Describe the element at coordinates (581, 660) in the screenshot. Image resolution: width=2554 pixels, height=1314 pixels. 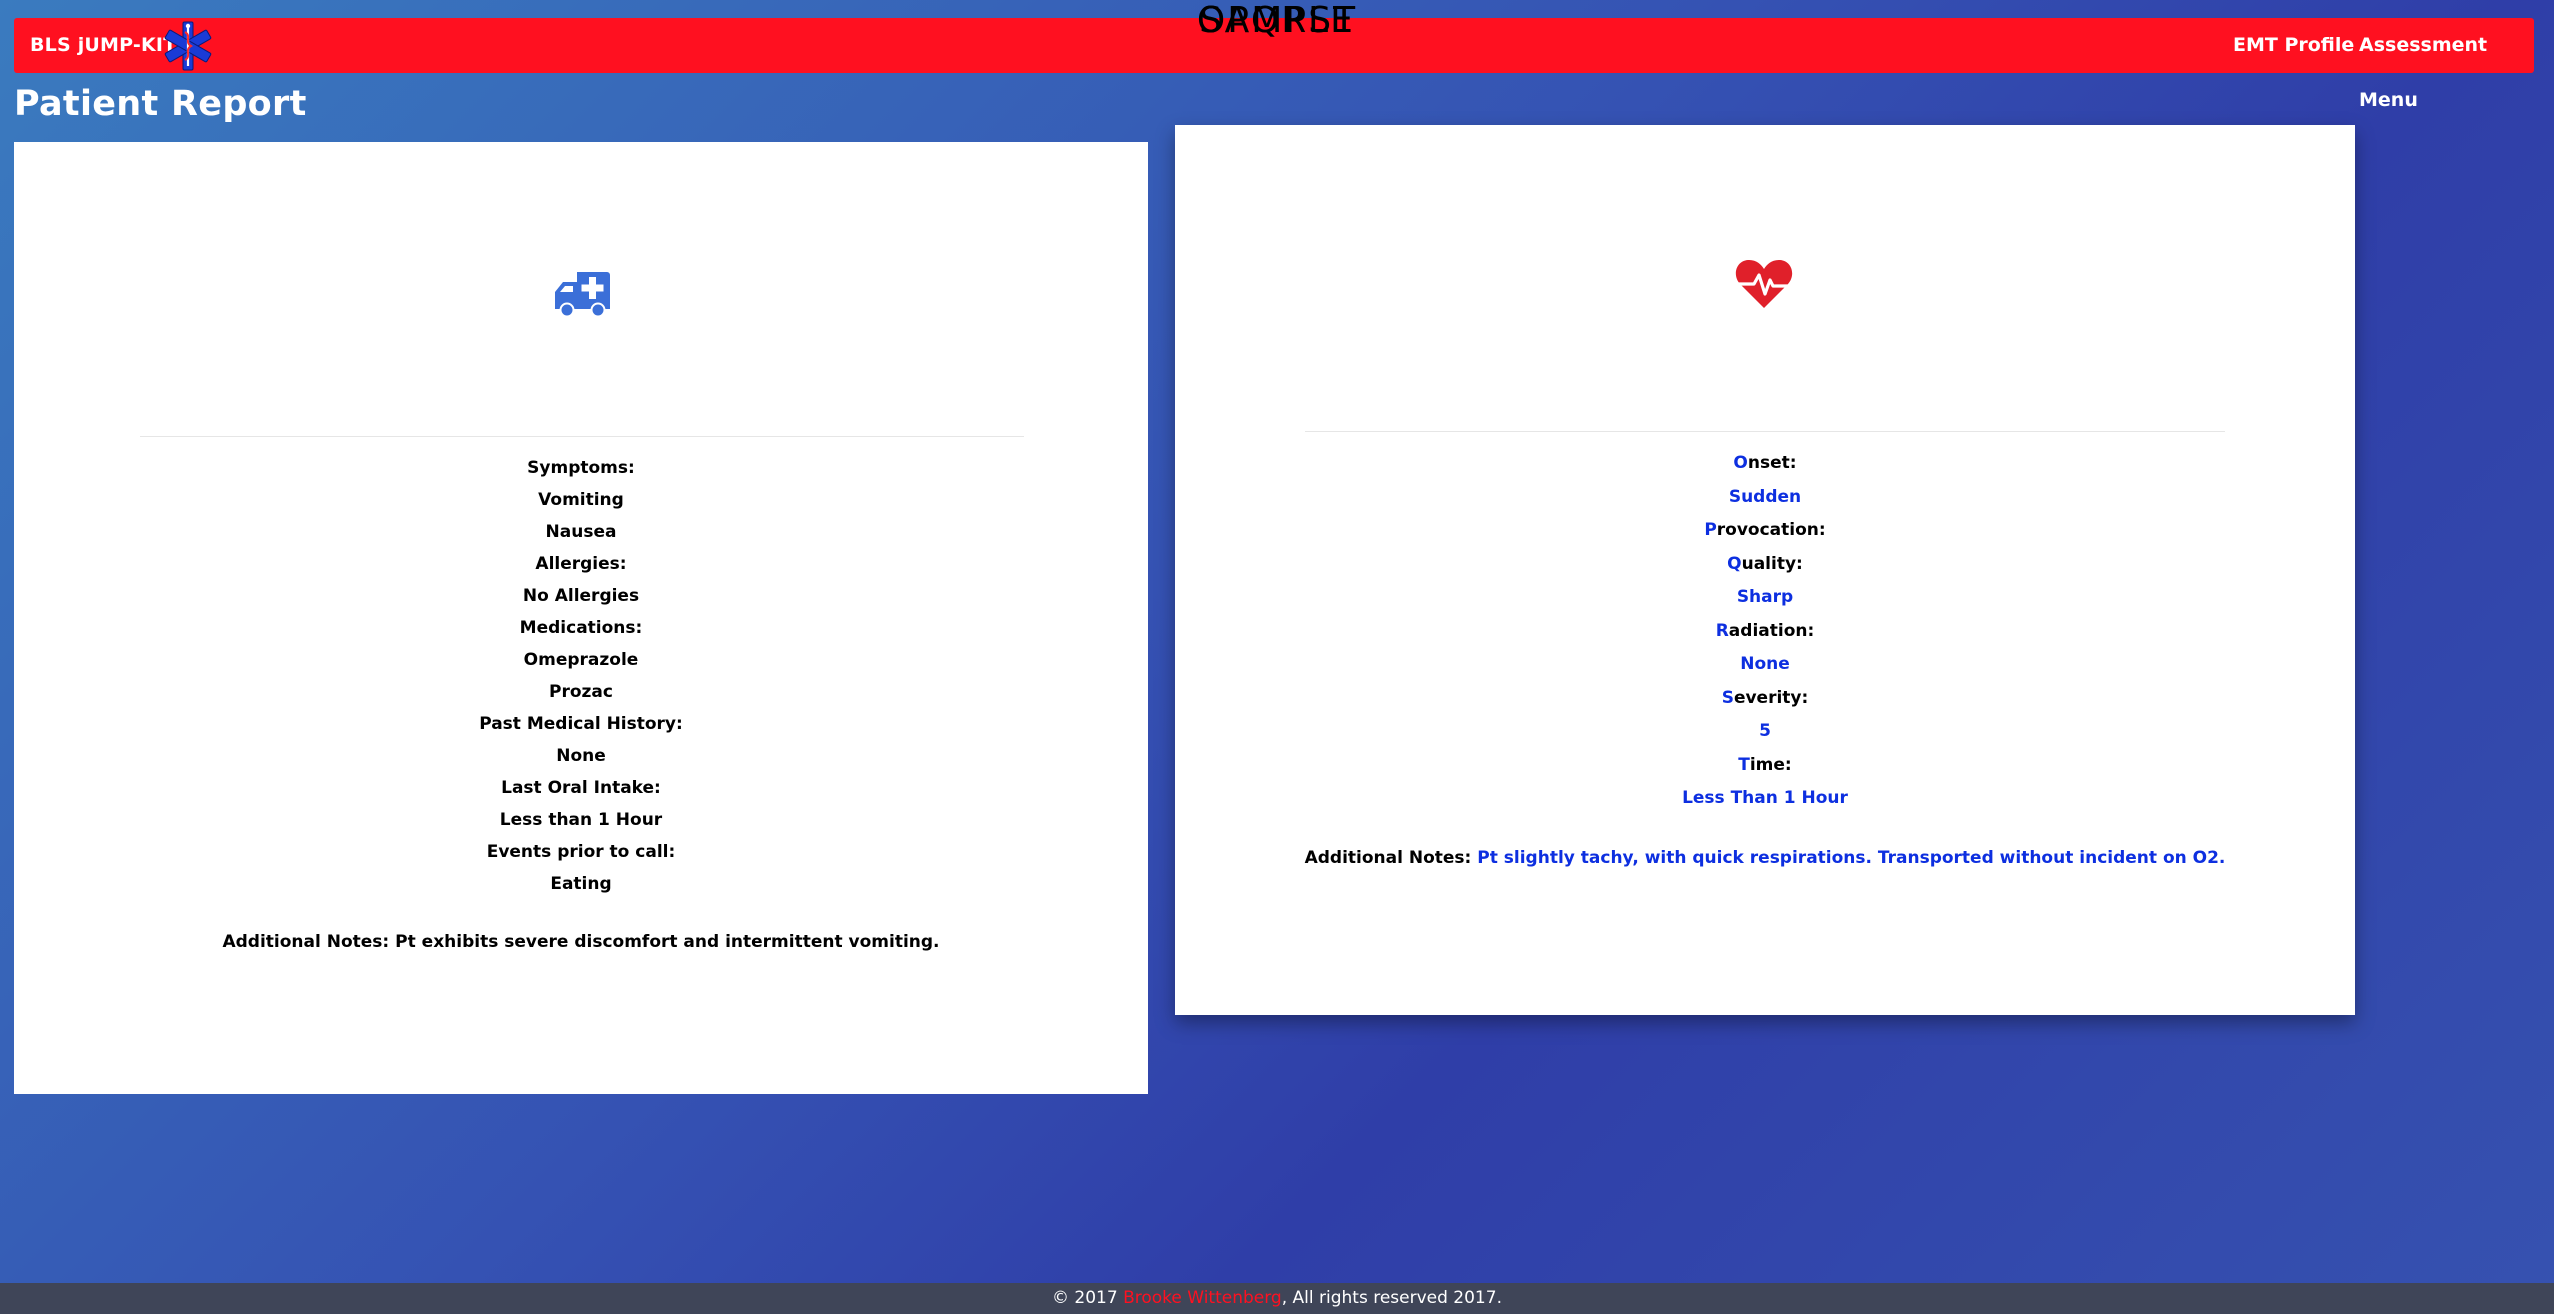
I see `list-item: Omeprazole` at that location.